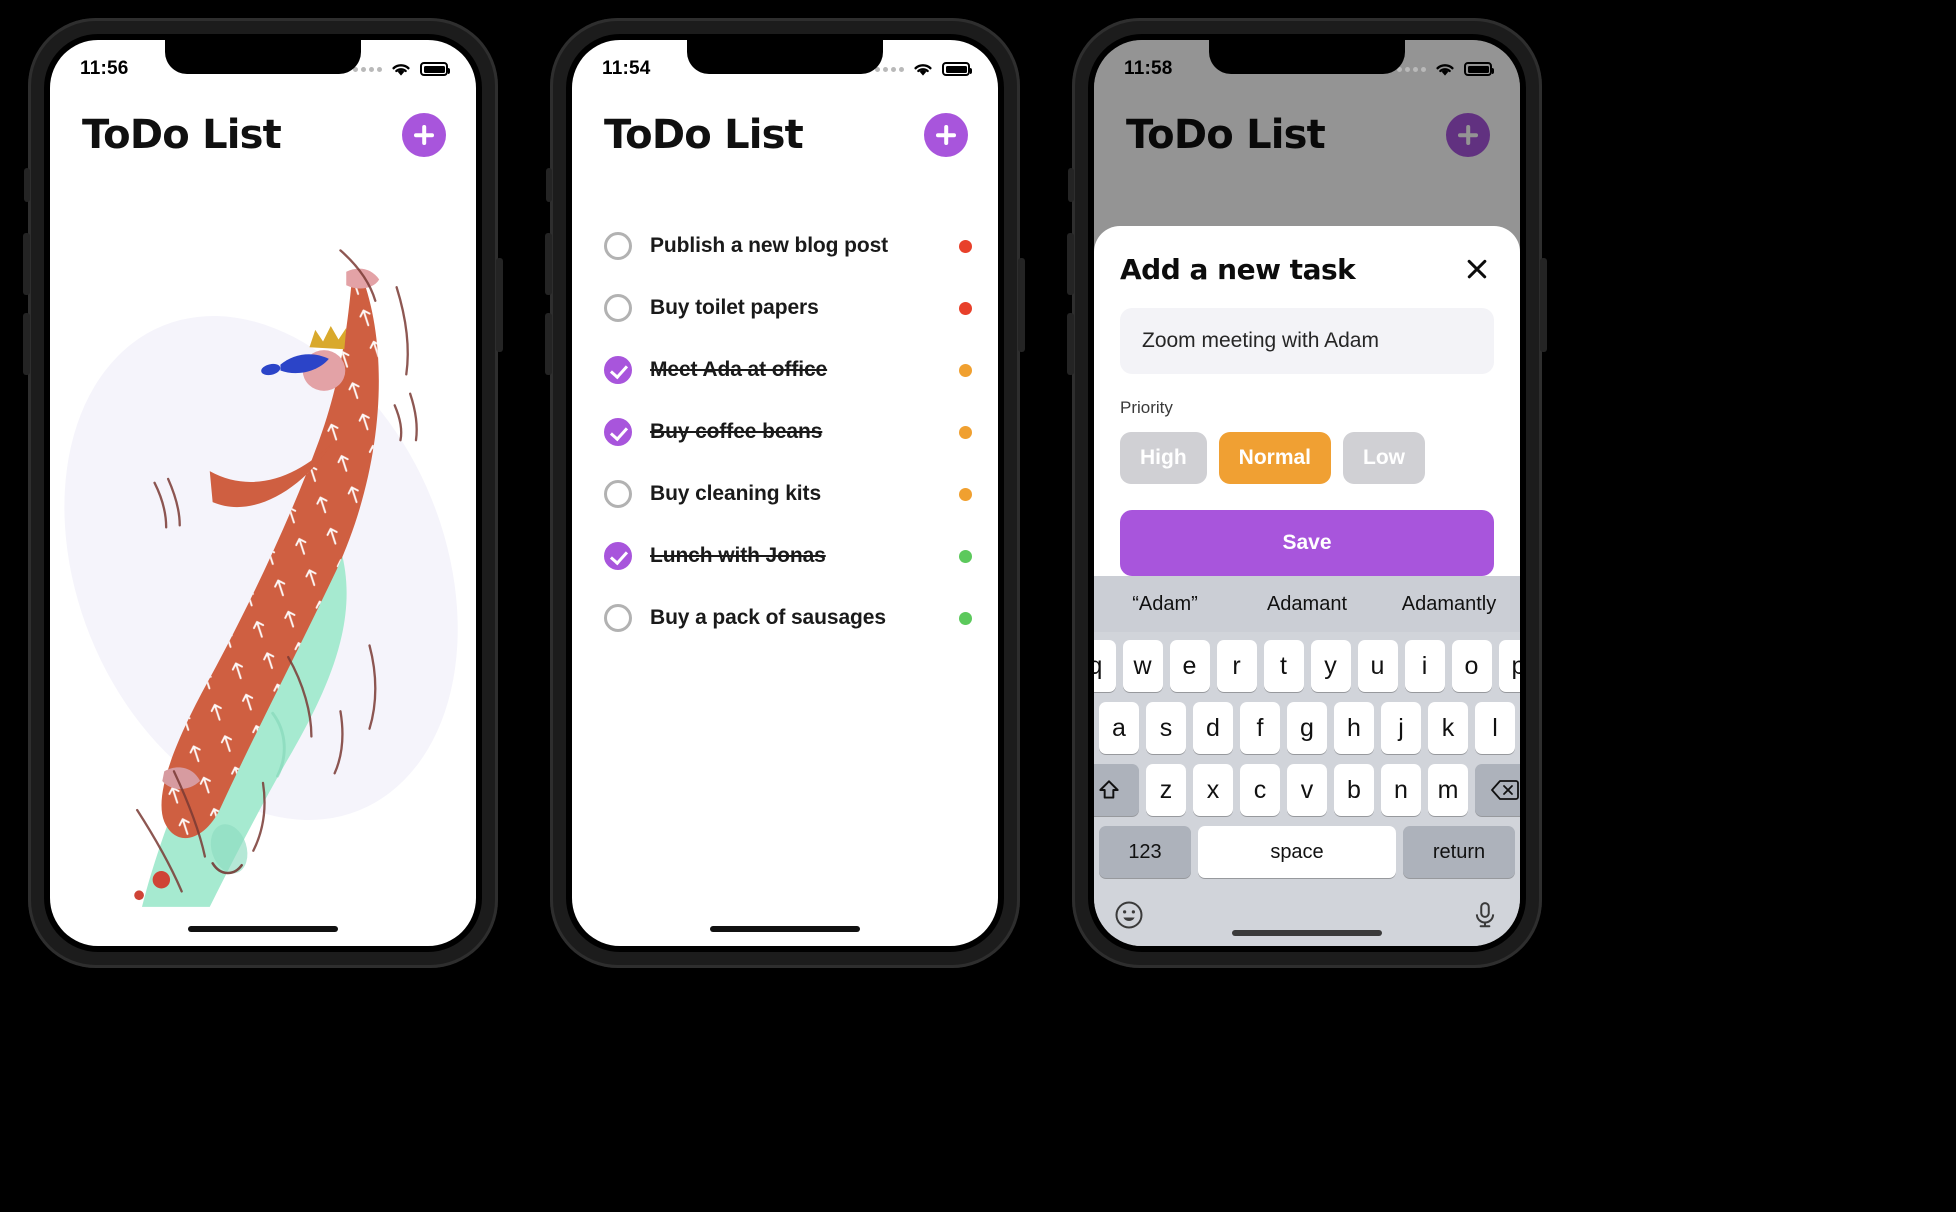 Image resolution: width=1956 pixels, height=1212 pixels. Describe the element at coordinates (1509, 666) in the screenshot. I see `key-p: p` at that location.